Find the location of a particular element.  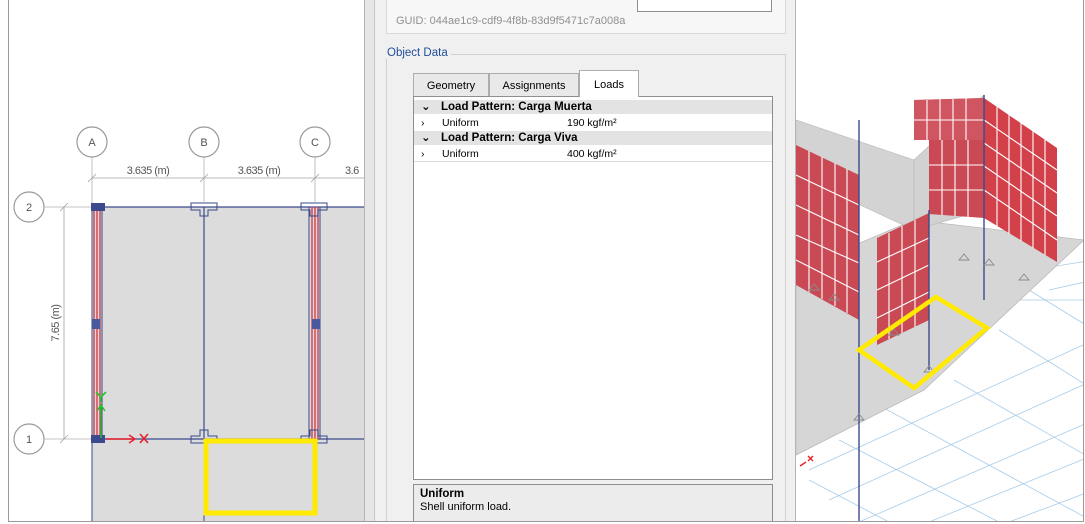

grid-bubble-1: 1 is located at coordinates (29, 439).